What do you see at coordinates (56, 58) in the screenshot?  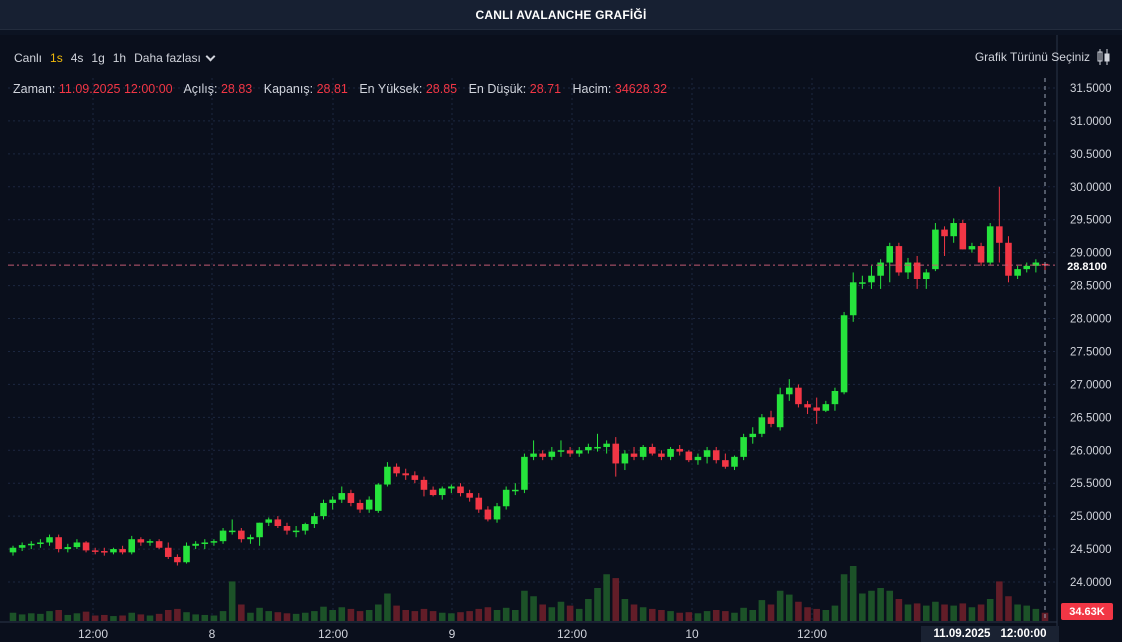 I see `timeframe-1s: 1s` at bounding box center [56, 58].